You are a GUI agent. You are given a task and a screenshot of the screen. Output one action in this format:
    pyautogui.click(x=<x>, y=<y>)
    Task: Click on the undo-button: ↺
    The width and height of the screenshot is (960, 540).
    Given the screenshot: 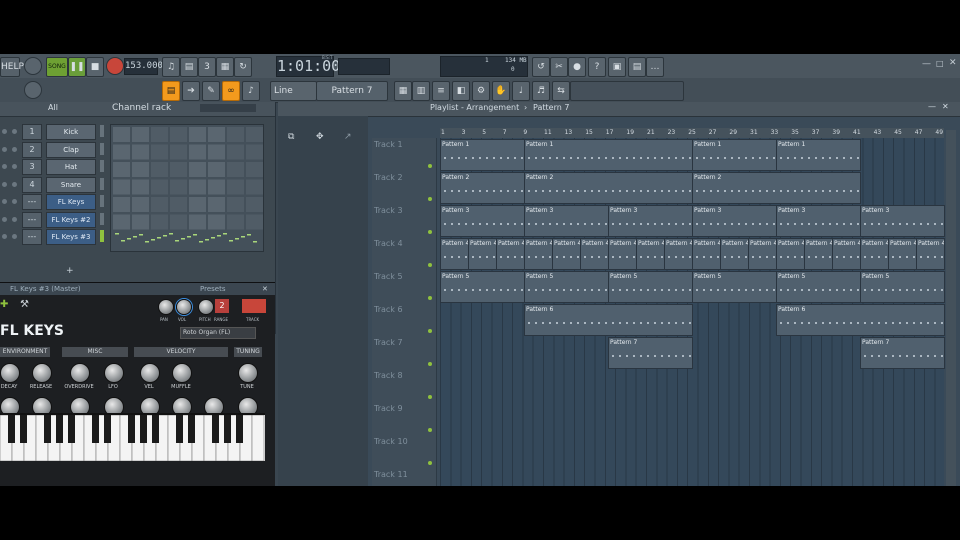 What is the action you would take?
    pyautogui.click(x=541, y=67)
    